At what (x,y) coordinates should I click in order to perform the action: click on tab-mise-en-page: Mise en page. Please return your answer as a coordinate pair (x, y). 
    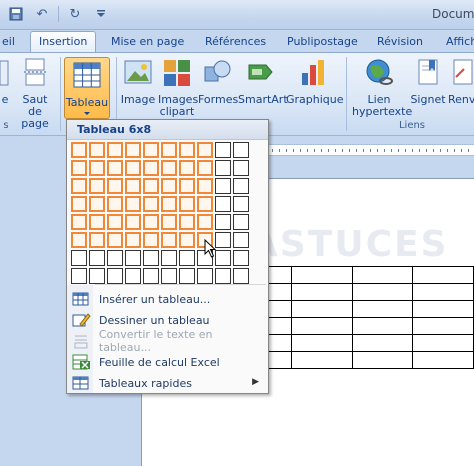
    Looking at the image, I should click on (147, 42).